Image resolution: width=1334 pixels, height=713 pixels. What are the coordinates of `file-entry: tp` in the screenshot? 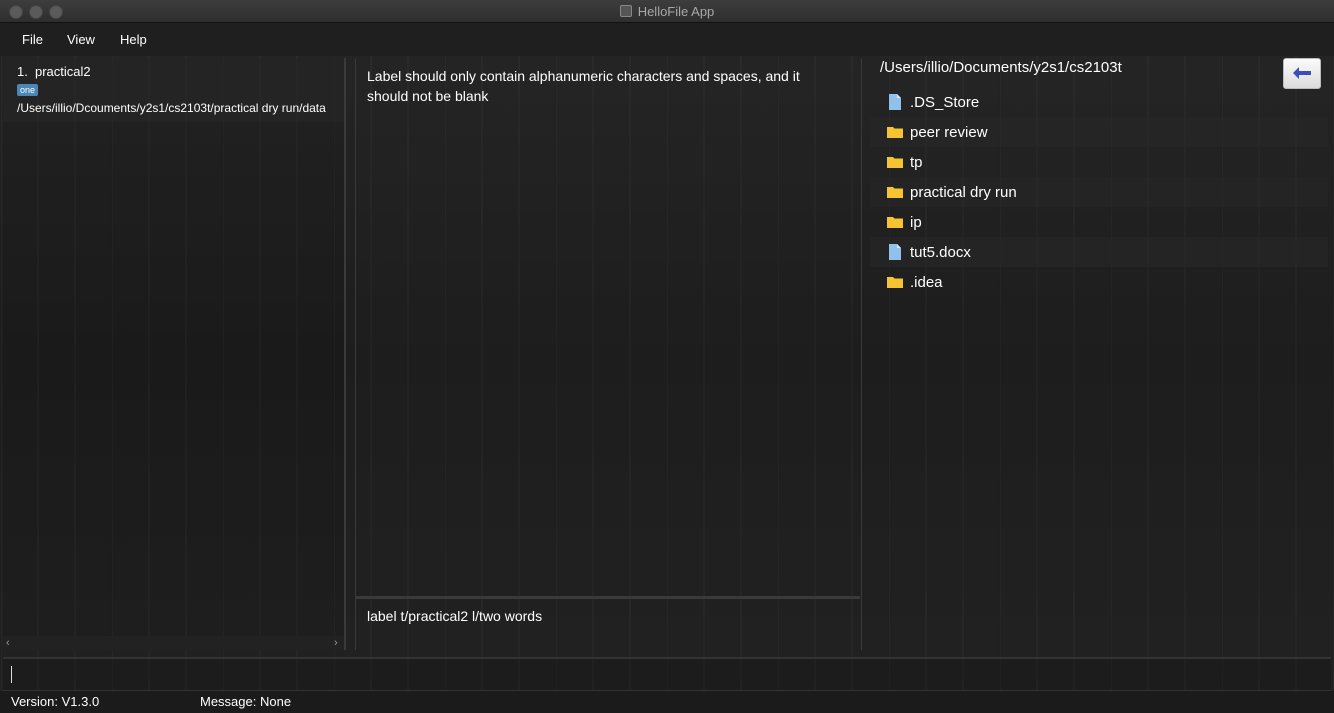 It's located at (1099, 162).